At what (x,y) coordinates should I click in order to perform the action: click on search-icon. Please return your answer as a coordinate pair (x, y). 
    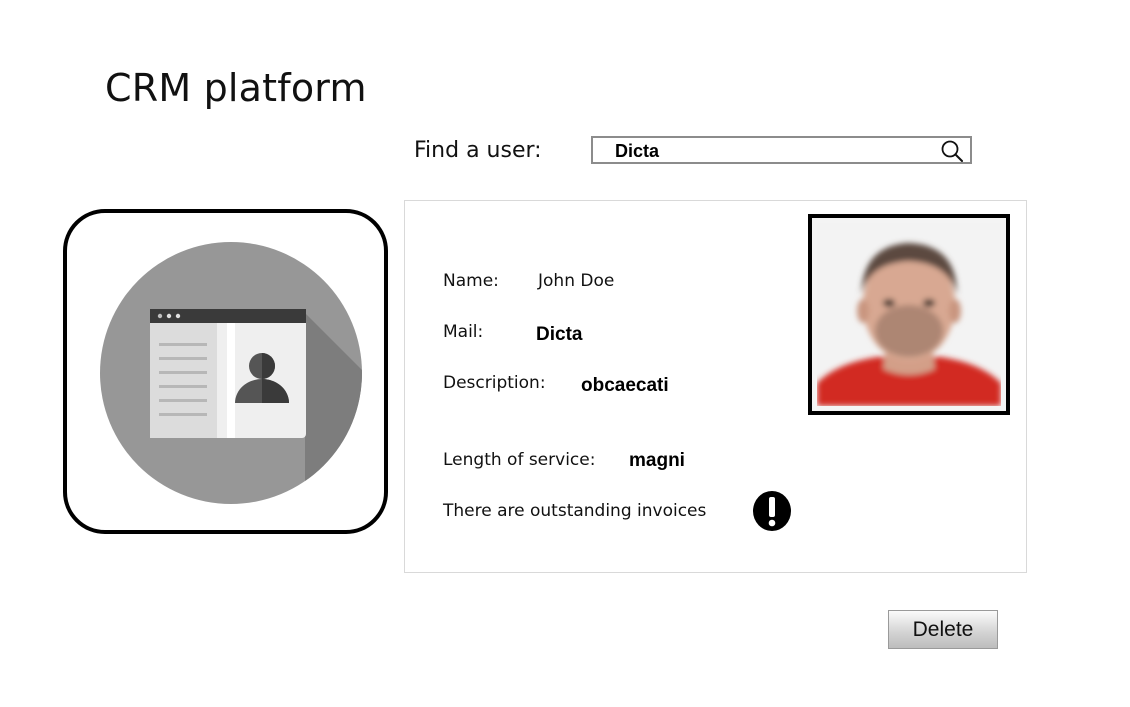
    Looking at the image, I should click on (952, 151).